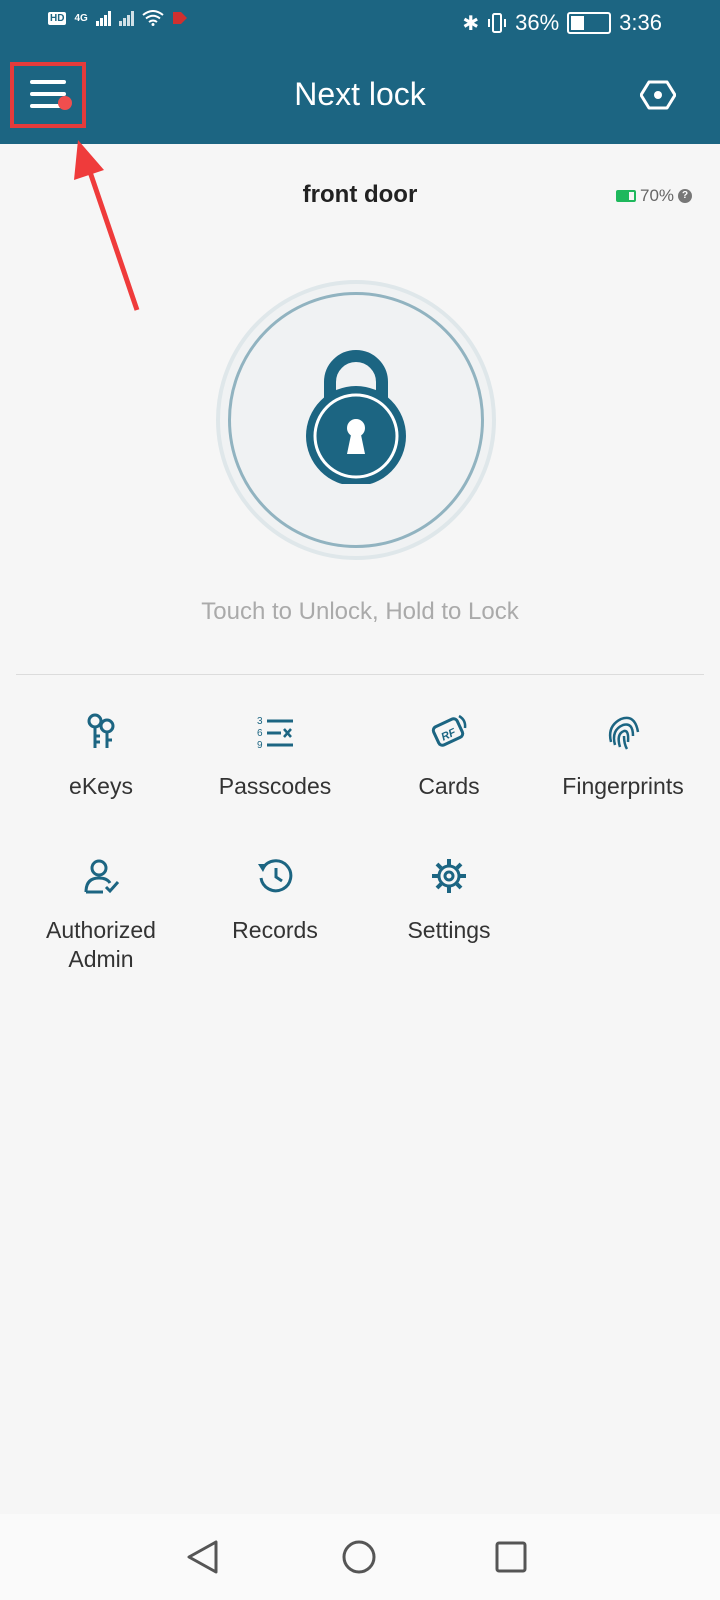 The height and width of the screenshot is (1600, 720). I want to click on keys-icon, so click(101, 730).